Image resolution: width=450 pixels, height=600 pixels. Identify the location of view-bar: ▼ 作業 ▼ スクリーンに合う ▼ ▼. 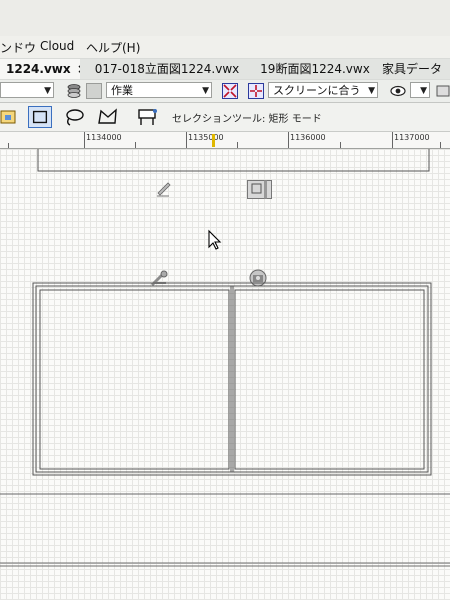
(225, 91).